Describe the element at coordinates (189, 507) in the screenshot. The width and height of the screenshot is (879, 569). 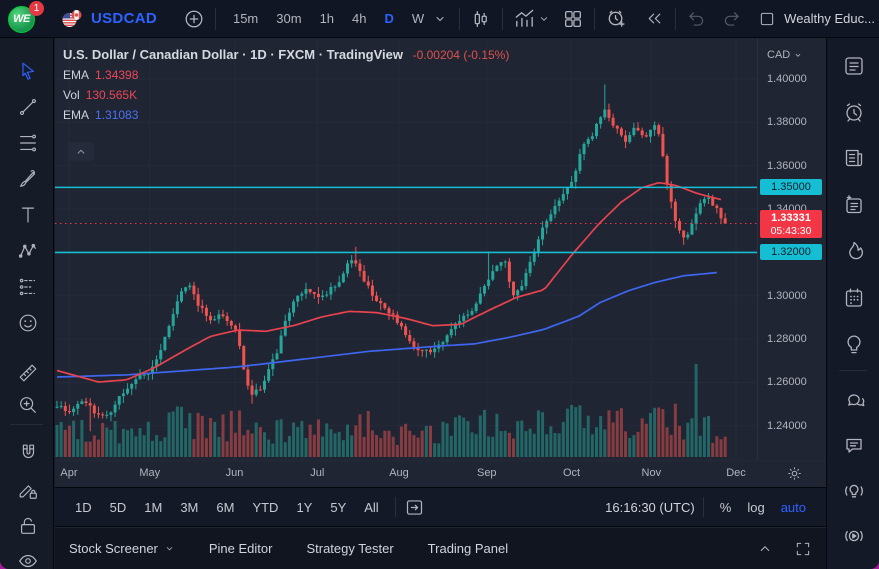
I see `range-3m: 3M` at that location.